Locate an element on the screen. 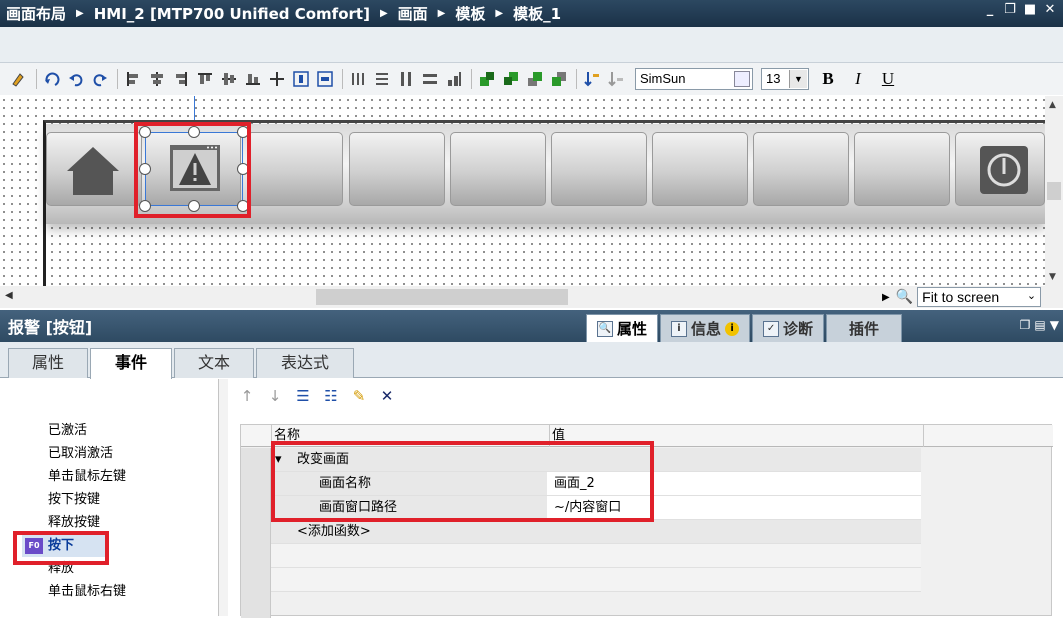 This screenshot has width=1063, height=618. float-icon: ❐ is located at coordinates (1025, 325).